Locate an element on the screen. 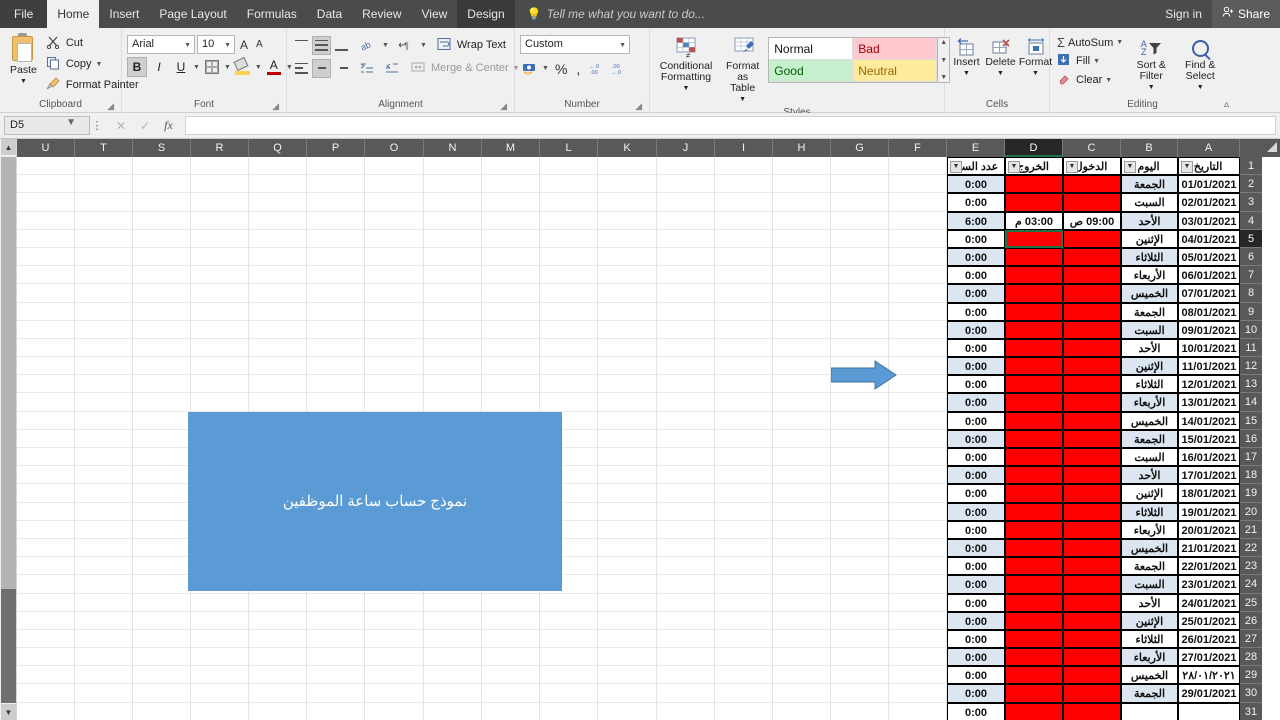 The height and width of the screenshot is (720, 1280). cell-B25: الأحد is located at coordinates (1149, 602).